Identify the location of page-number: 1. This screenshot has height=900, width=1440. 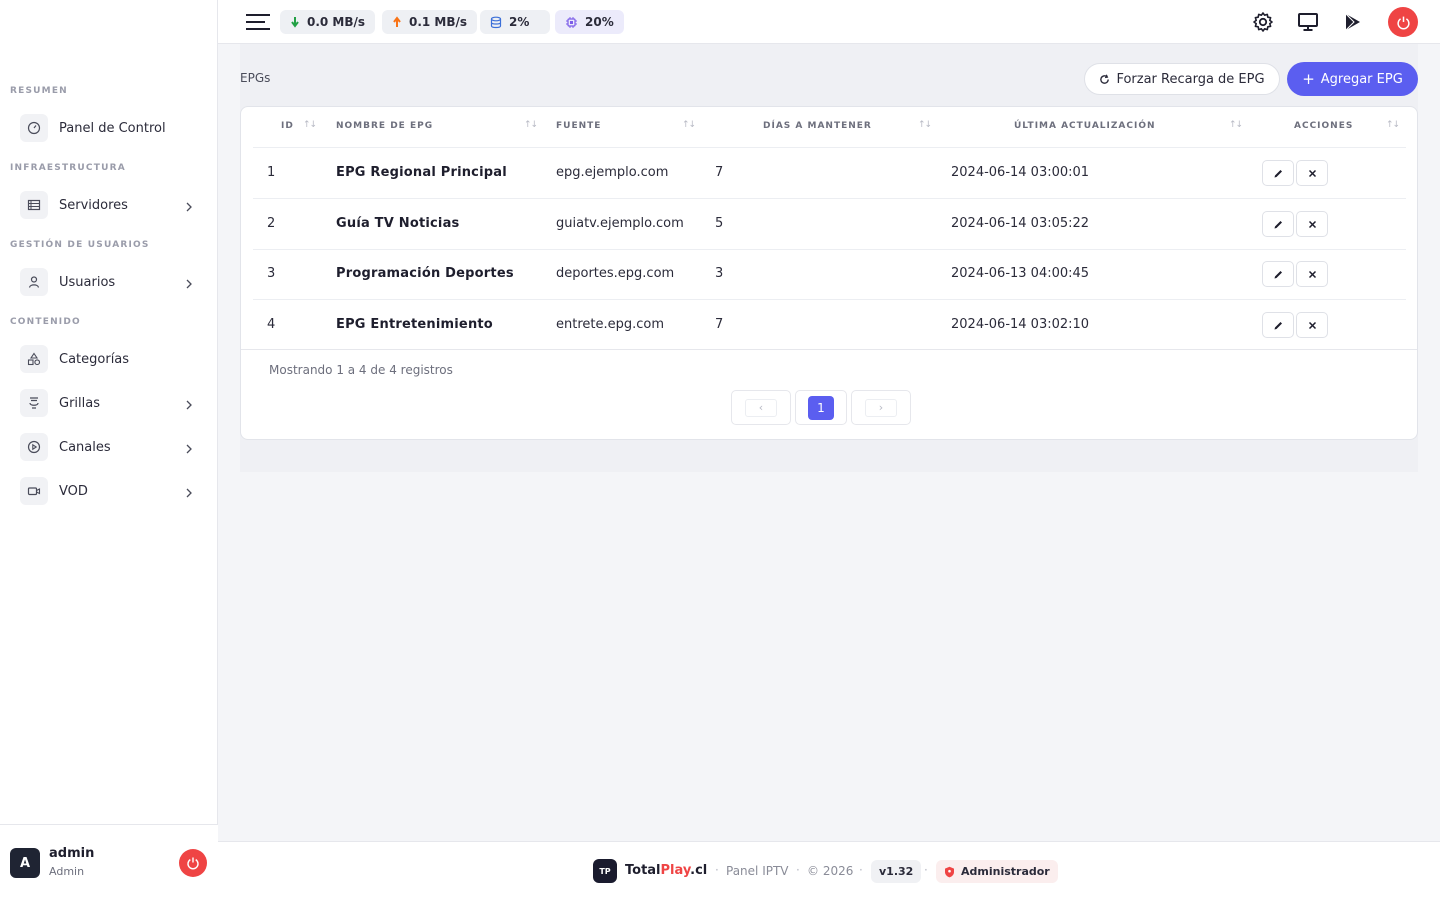
(821, 407).